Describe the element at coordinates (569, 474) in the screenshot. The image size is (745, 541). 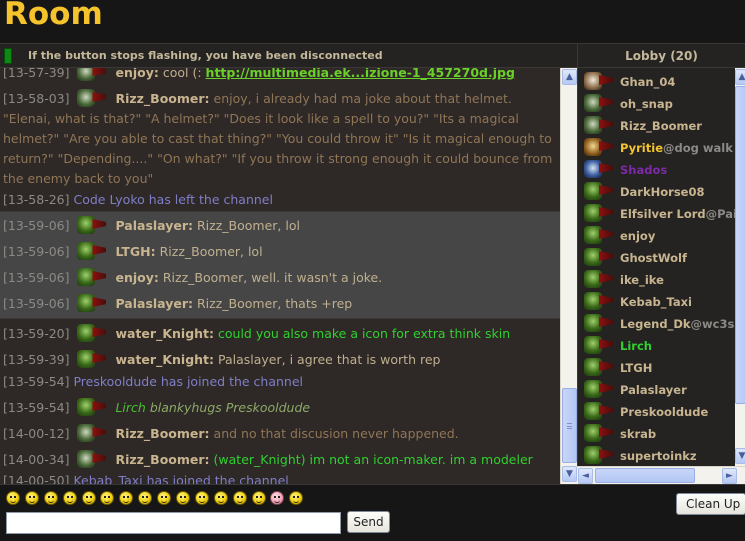
I see `scroll-down-button: ▼` at that location.